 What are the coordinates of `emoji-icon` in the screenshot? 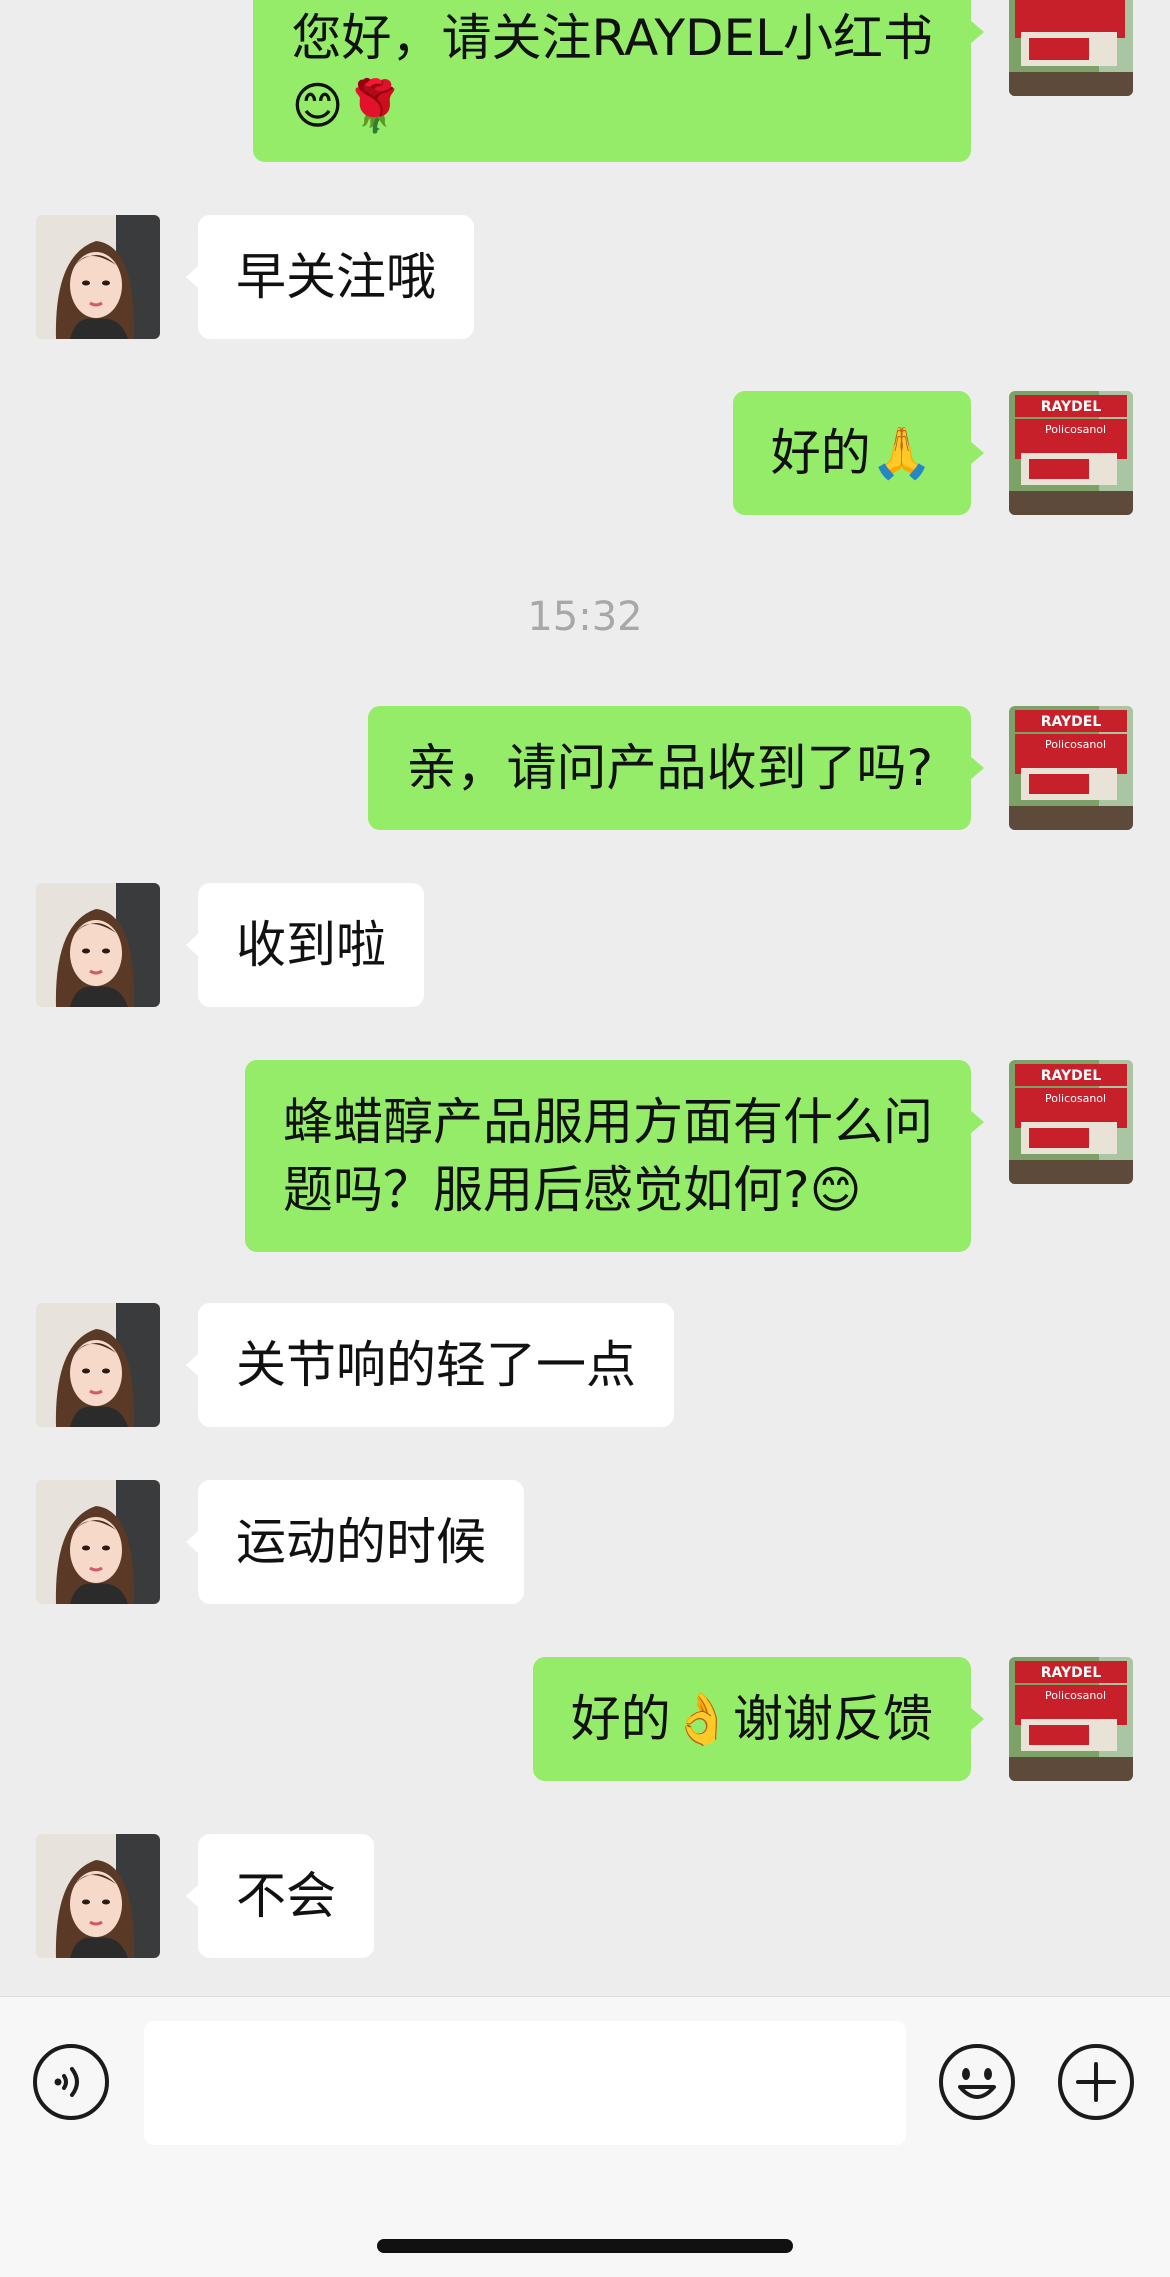 It's located at (977, 2082).